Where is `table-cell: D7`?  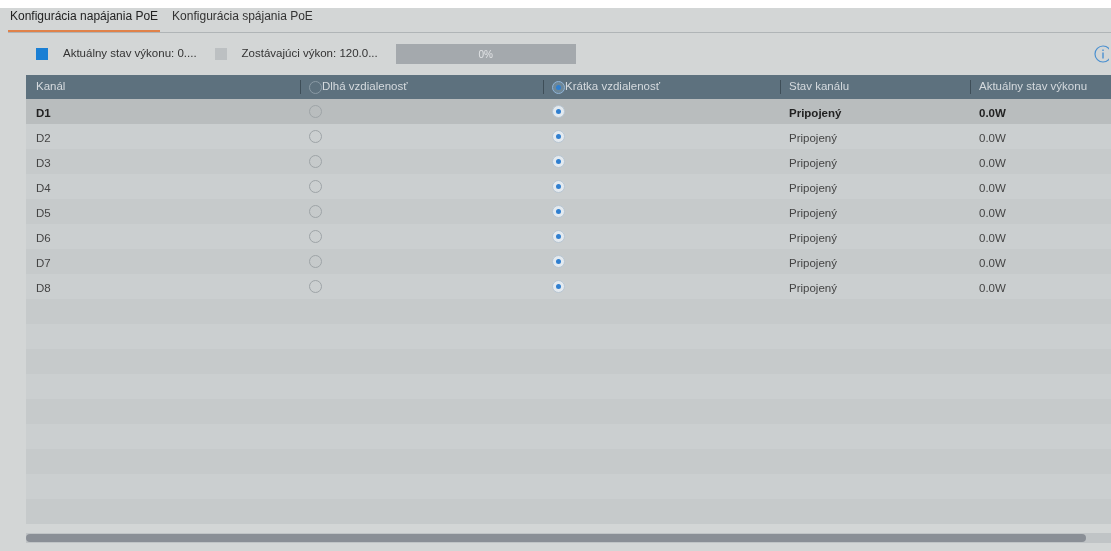 table-cell: D7 is located at coordinates (43, 262).